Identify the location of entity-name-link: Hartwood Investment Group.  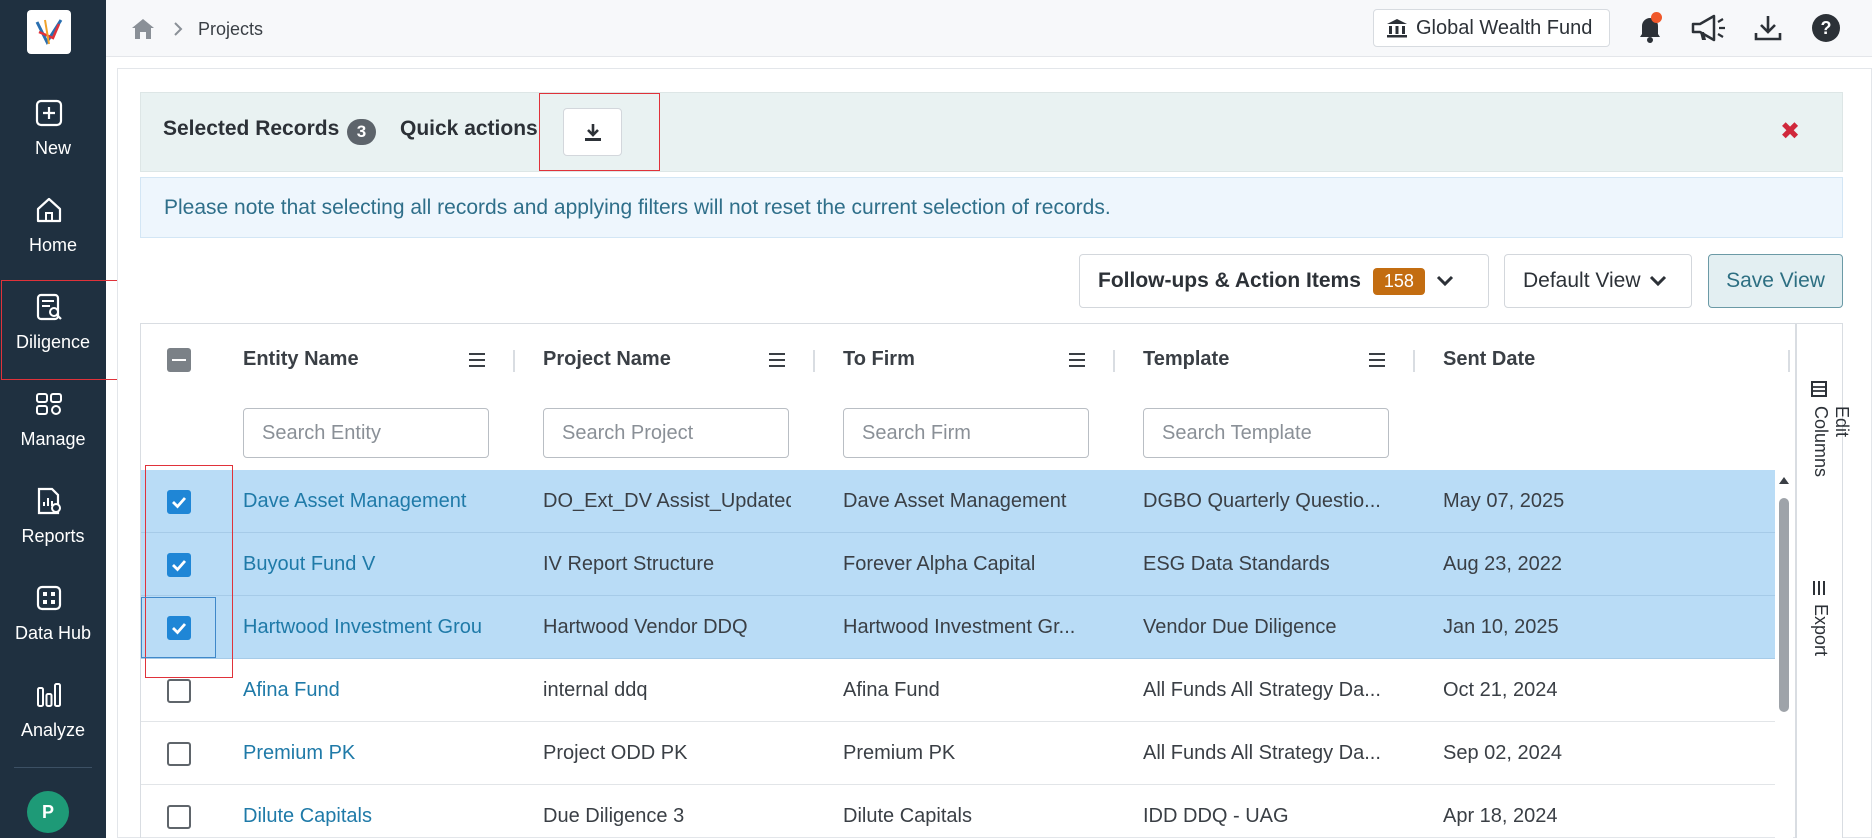
(363, 627).